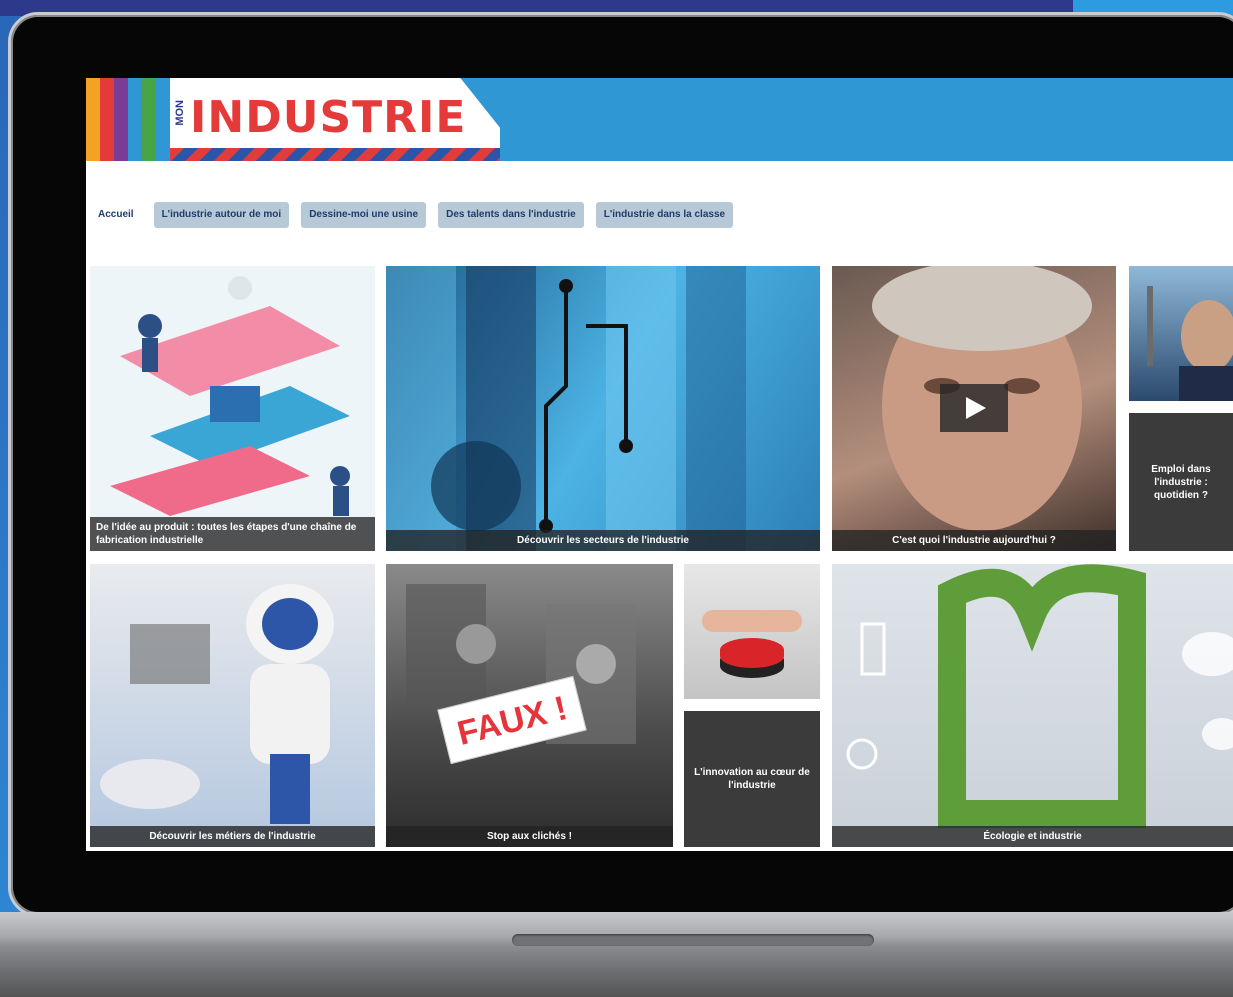 The height and width of the screenshot is (997, 1233). What do you see at coordinates (664, 215) in the screenshot?
I see `nav-classroom: L'industrie dans la classe` at bounding box center [664, 215].